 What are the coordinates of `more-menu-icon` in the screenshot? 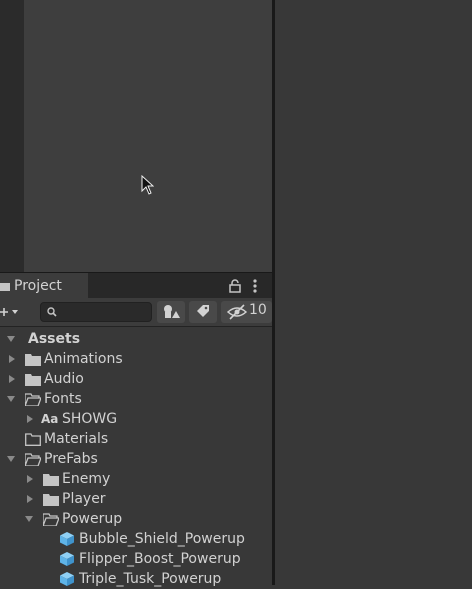 It's located at (255, 286).